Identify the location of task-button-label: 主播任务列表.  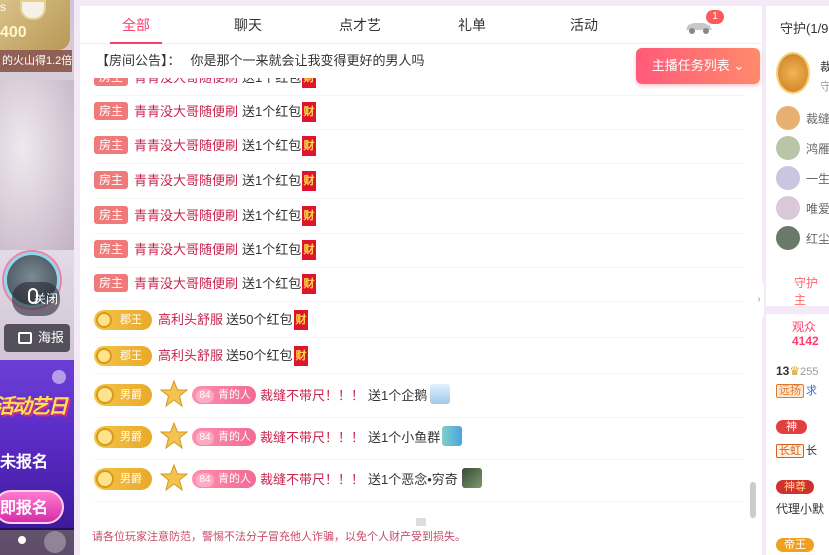
(690, 65).